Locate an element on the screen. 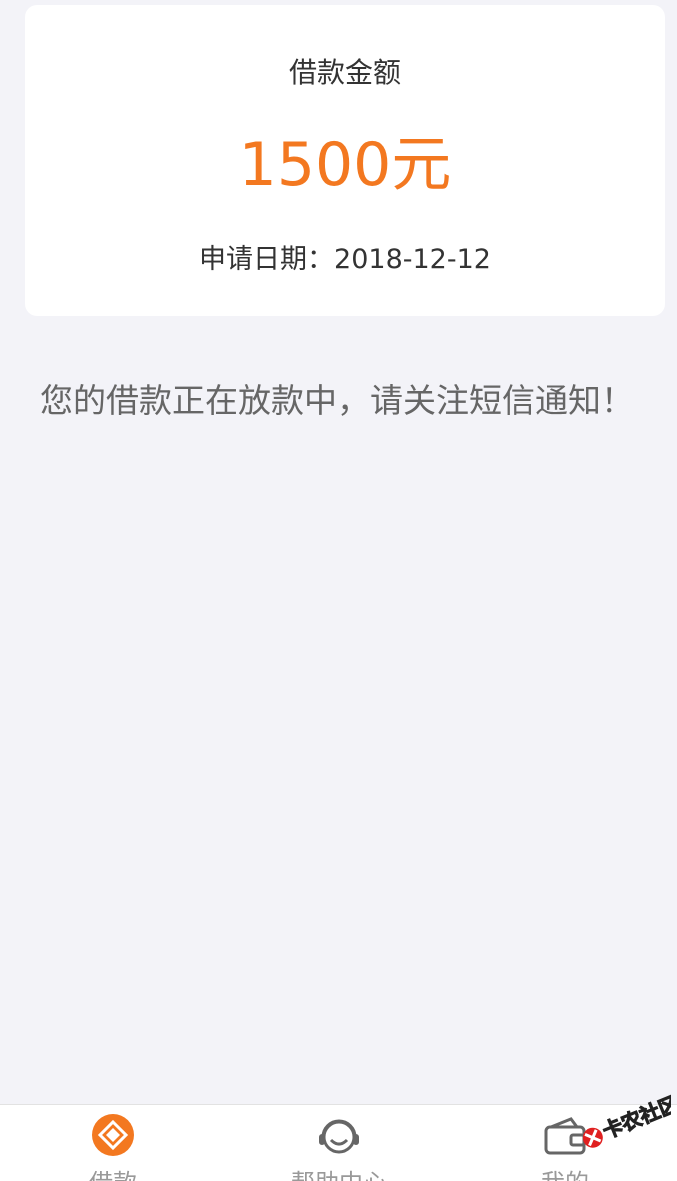  application-date: 申请日期：2018-12-12 is located at coordinates (345, 259).